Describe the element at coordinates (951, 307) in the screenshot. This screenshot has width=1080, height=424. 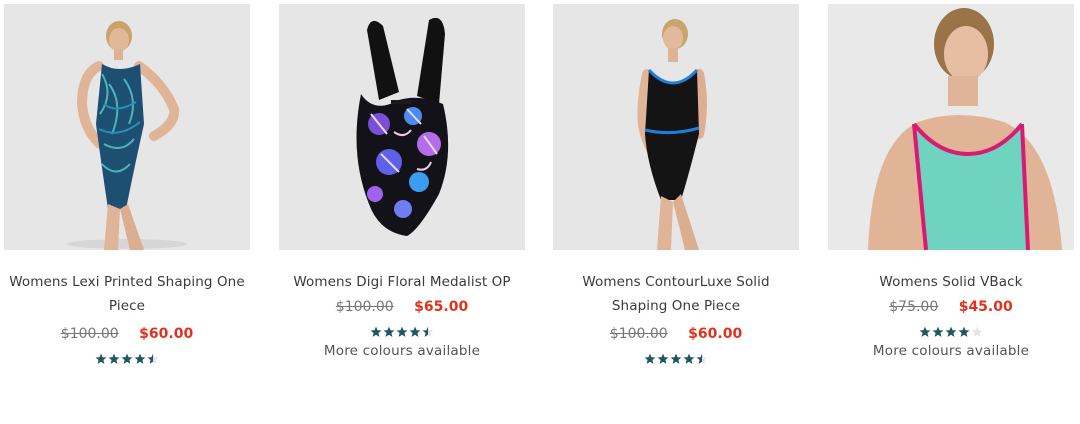
I see `price-row: $75.00 $45.00` at that location.